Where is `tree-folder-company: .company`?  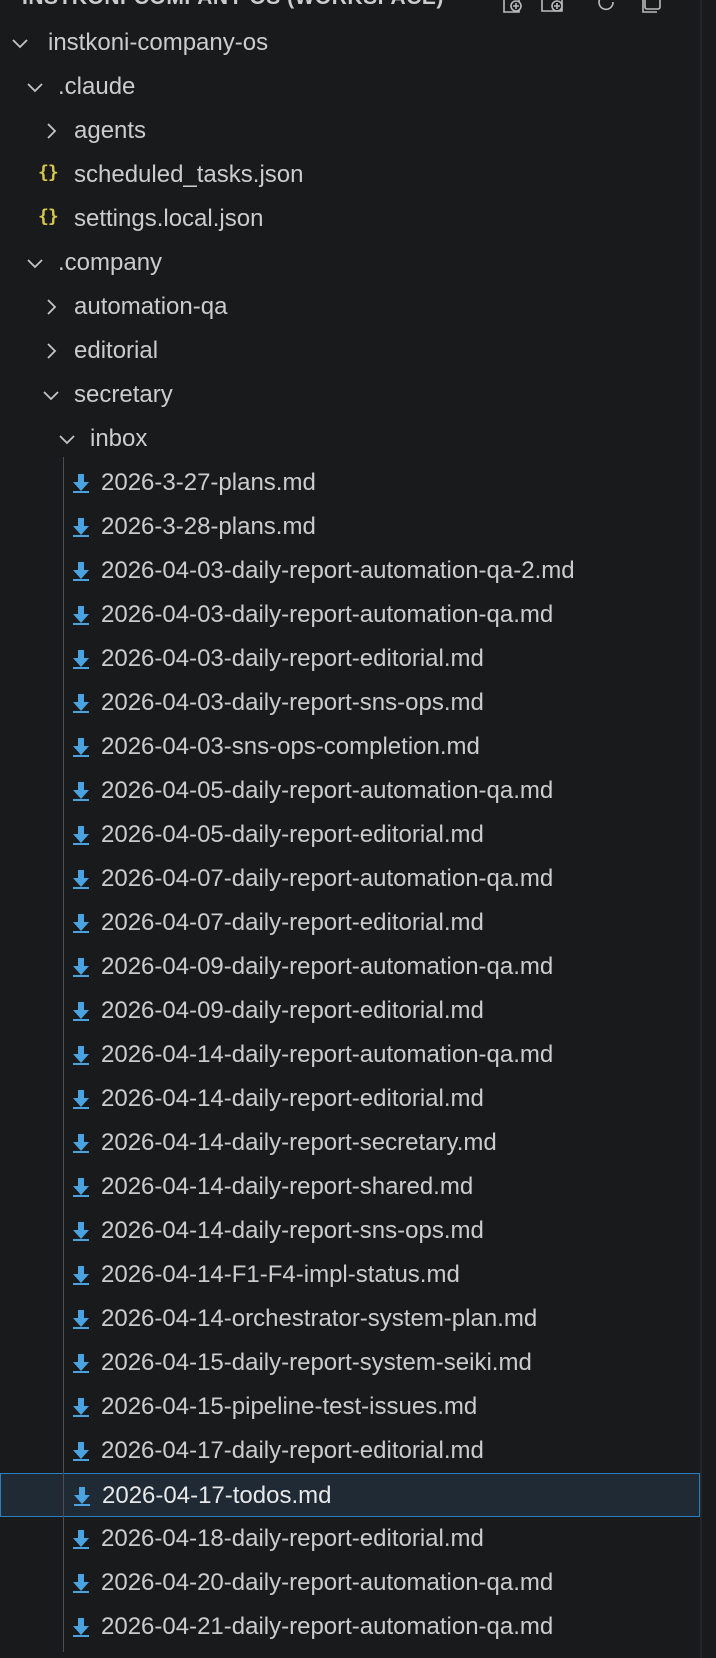
tree-folder-company: .company is located at coordinates (350, 263).